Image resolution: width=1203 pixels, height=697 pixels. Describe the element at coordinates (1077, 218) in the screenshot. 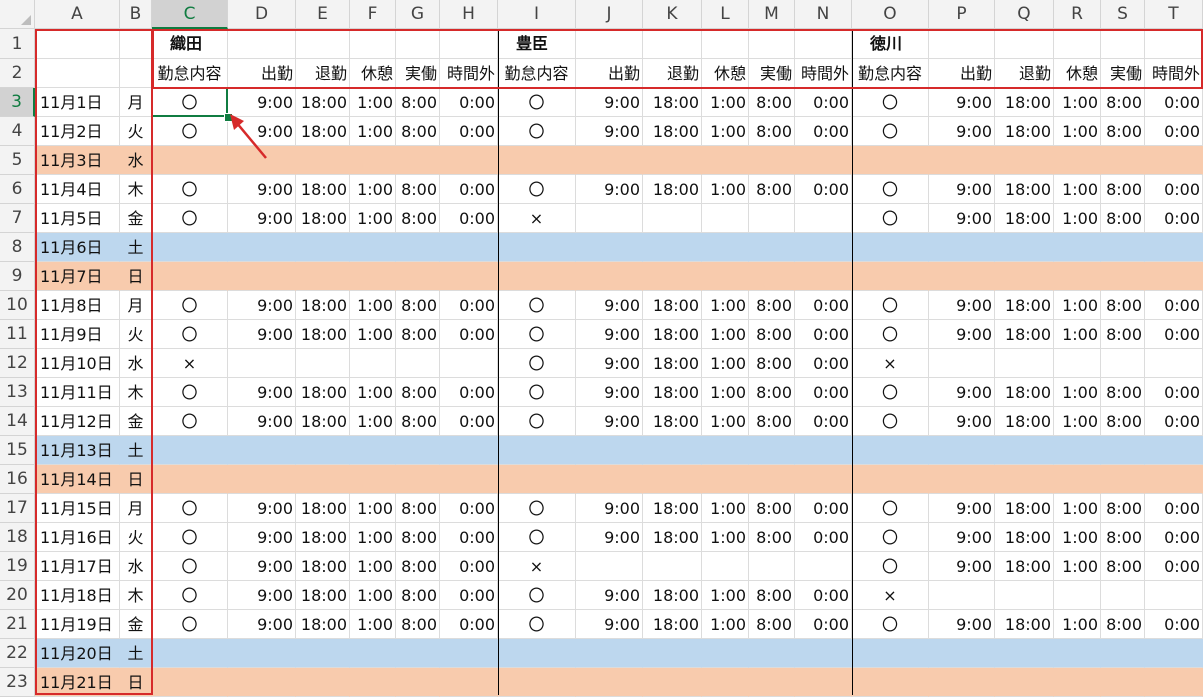

I see `cell-r7: 1:00` at that location.